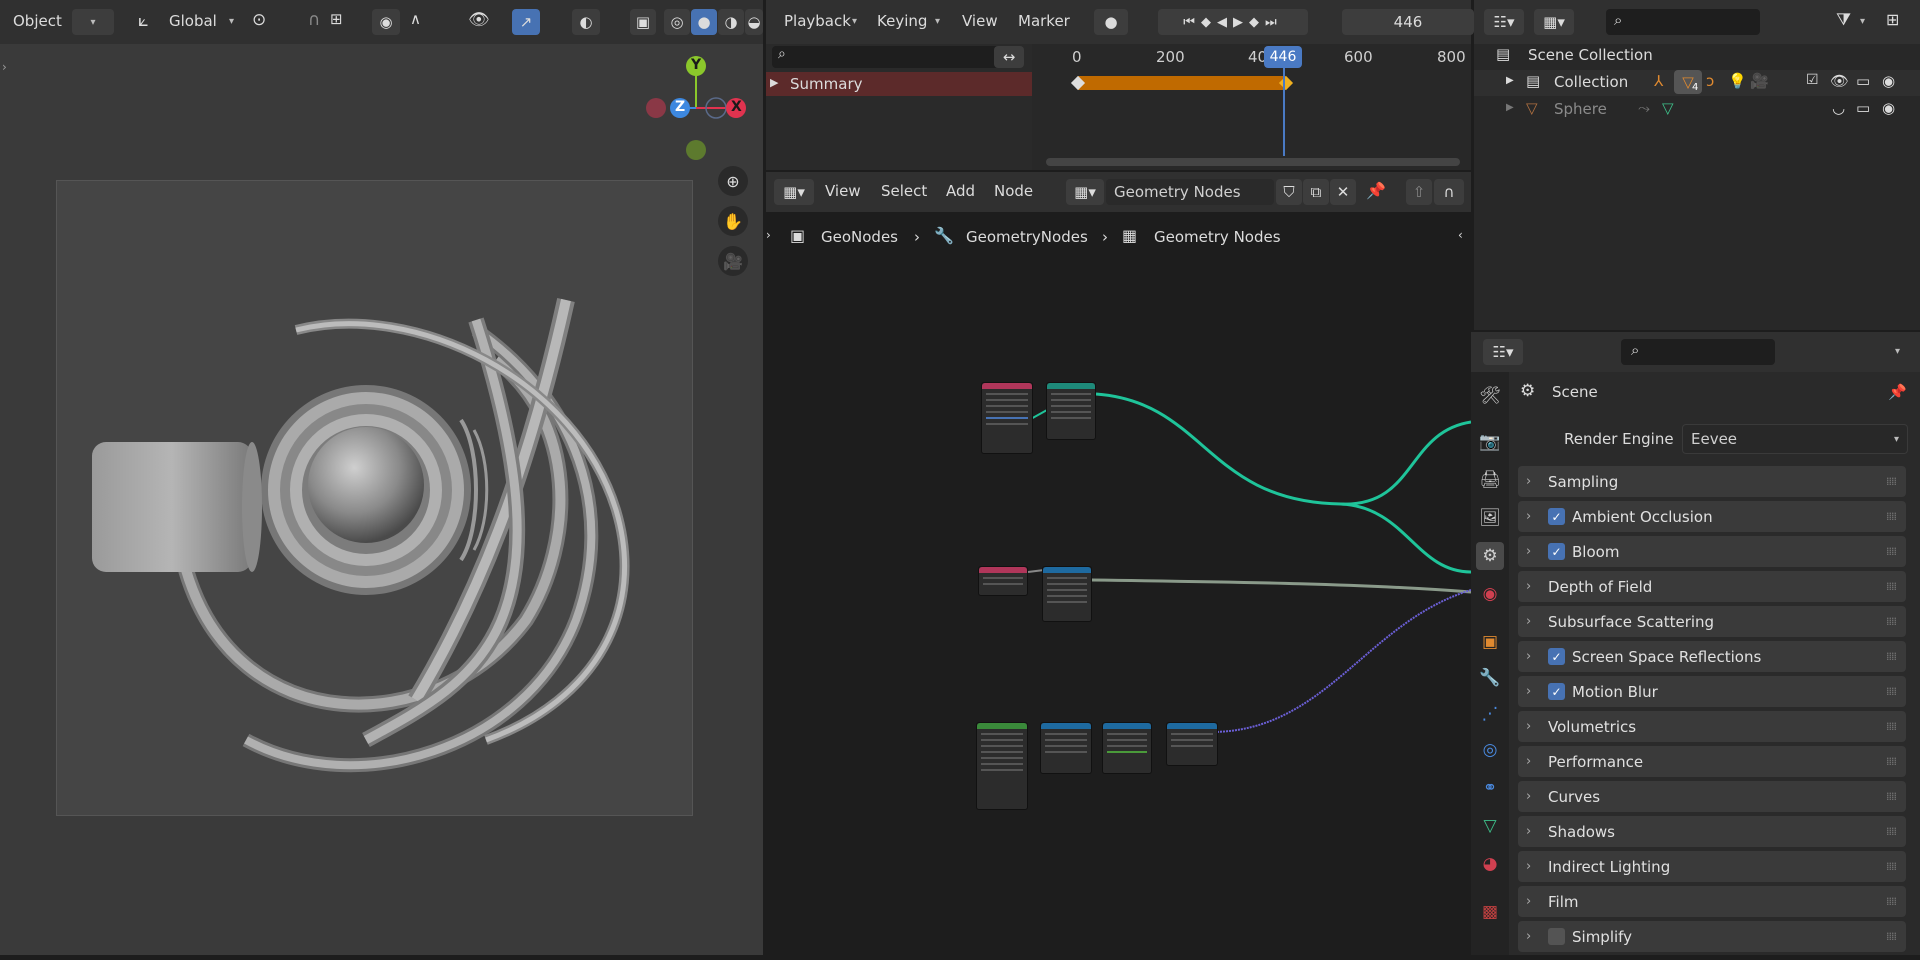  What do you see at coordinates (902, 21) in the screenshot?
I see `keying-menu: Keying` at bounding box center [902, 21].